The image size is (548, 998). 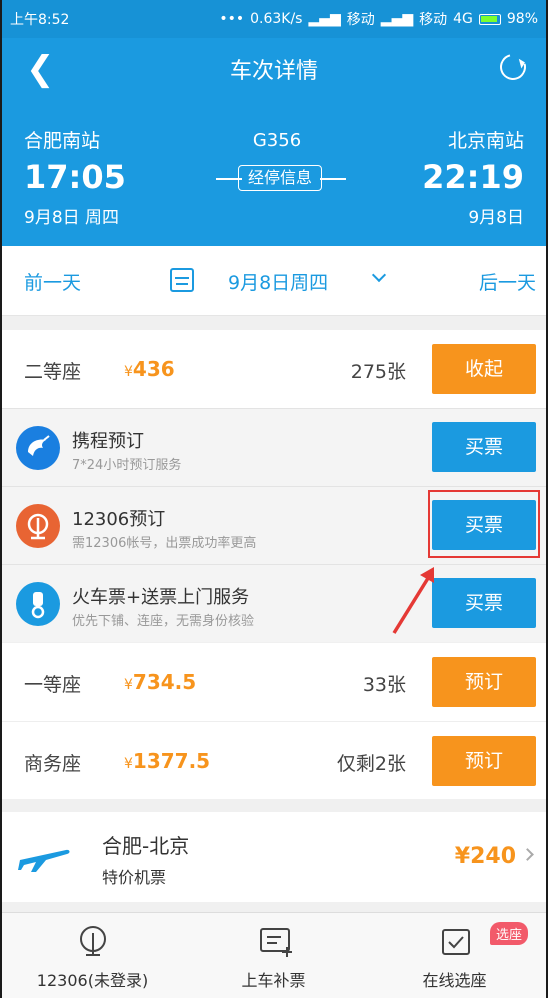 I want to click on status-time: 上午8:52, so click(x=40, y=20).